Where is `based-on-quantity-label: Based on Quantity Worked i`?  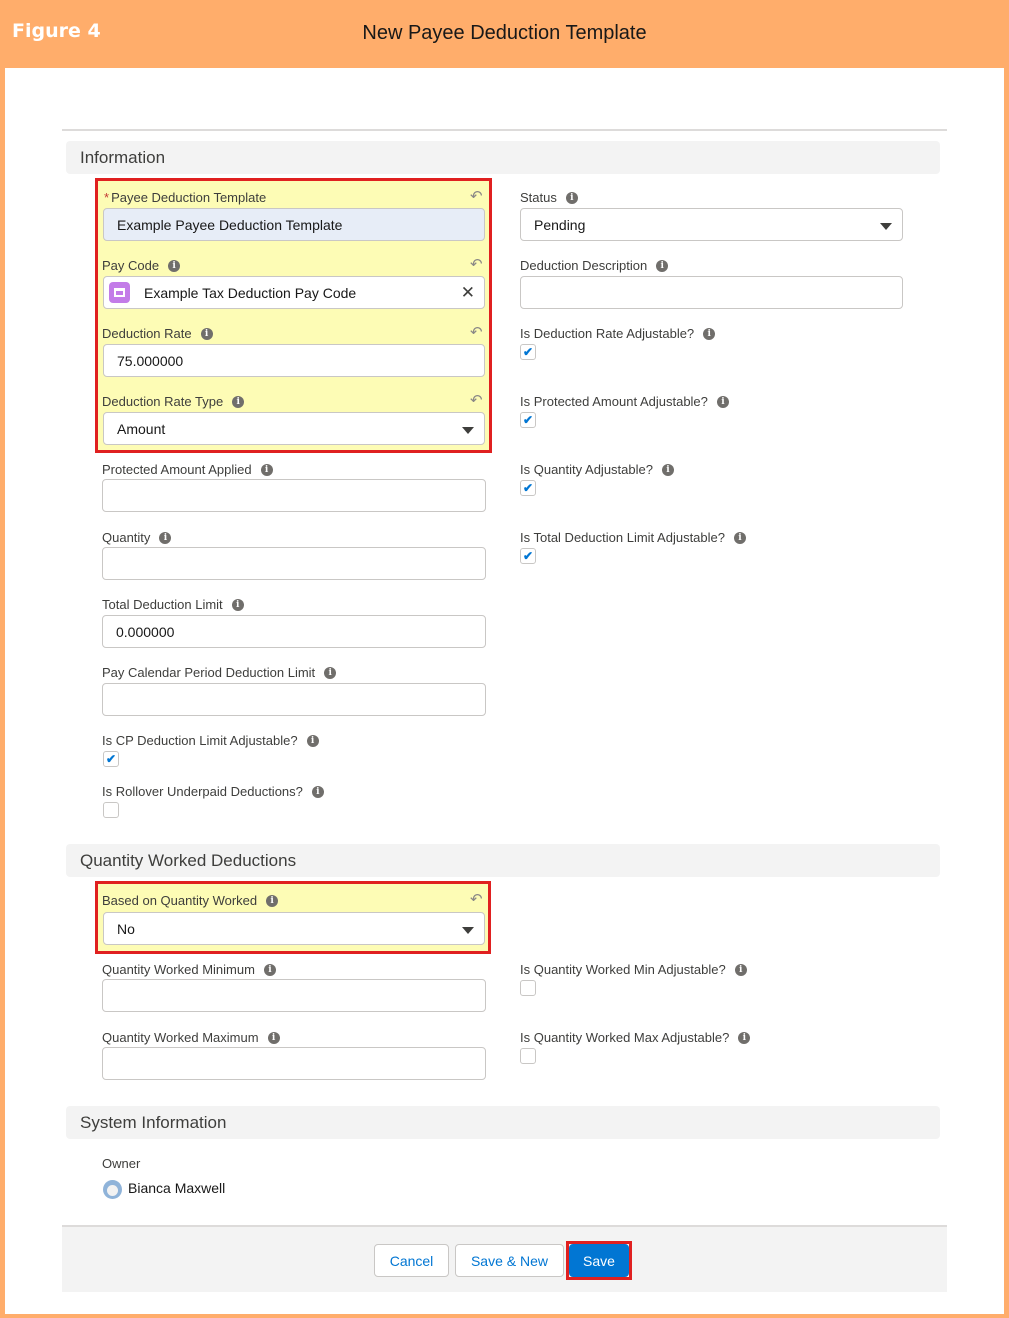 based-on-quantity-label: Based on Quantity Worked i is located at coordinates (190, 900).